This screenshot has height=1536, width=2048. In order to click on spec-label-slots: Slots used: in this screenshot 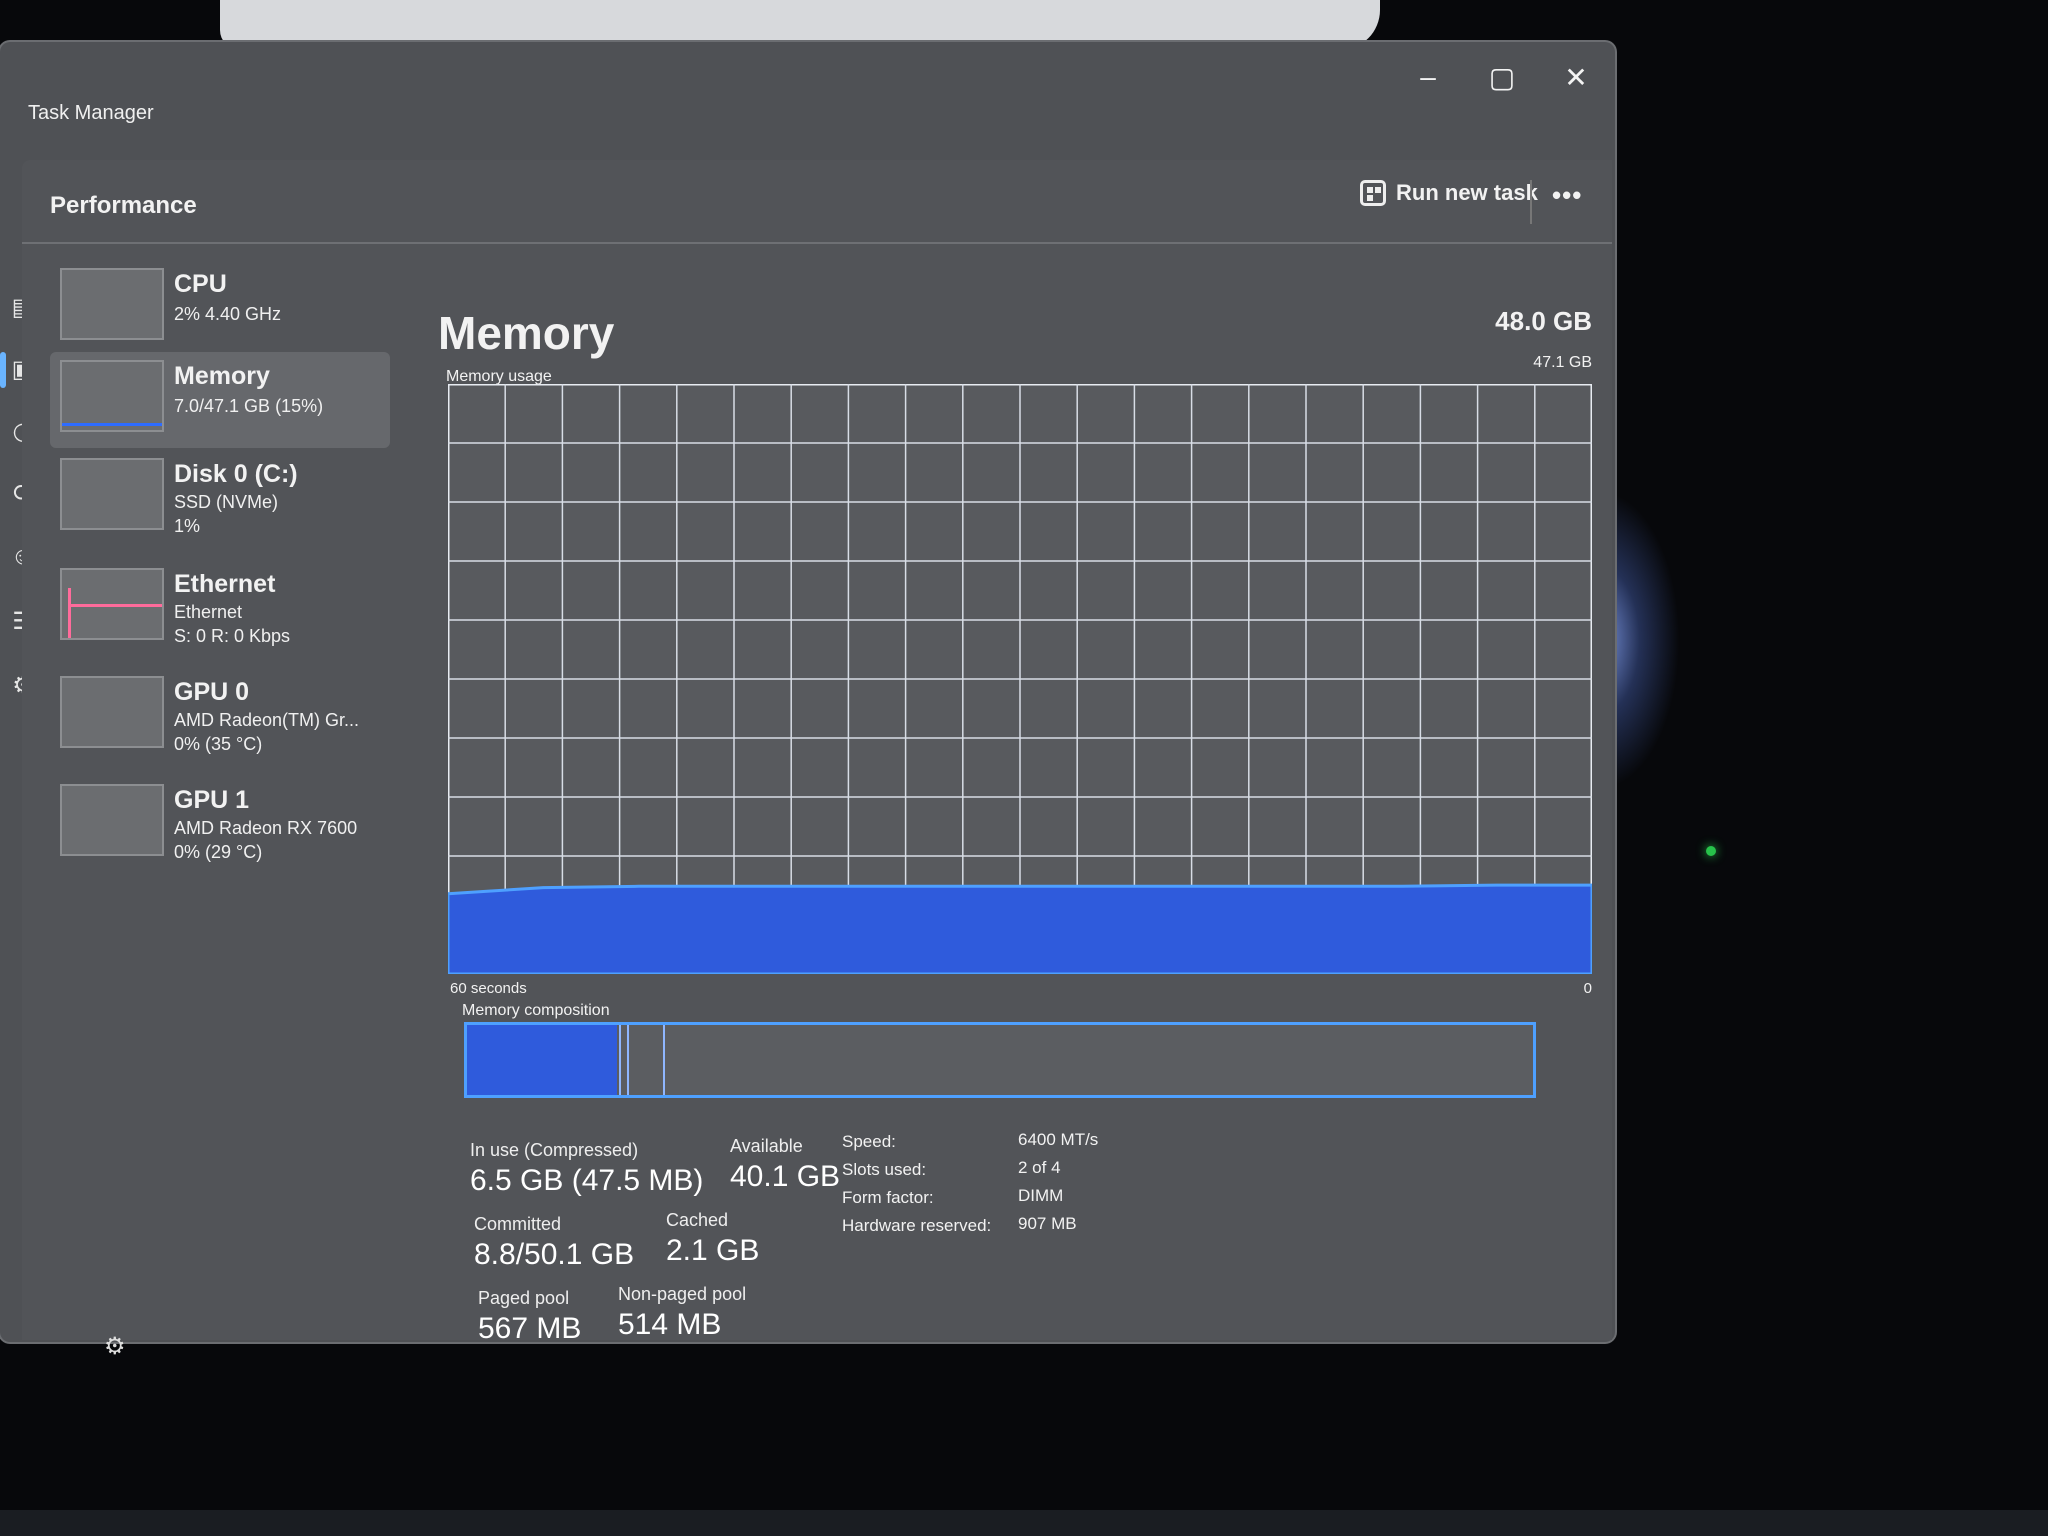, I will do `click(884, 1169)`.